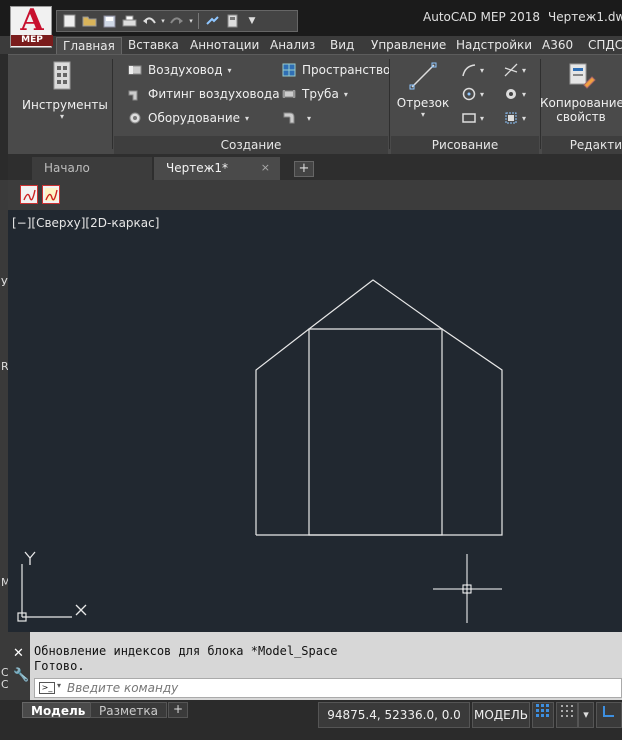 The width and height of the screenshot is (622, 740). What do you see at coordinates (336, 70) in the screenshot?
I see `space-button: Пространство` at bounding box center [336, 70].